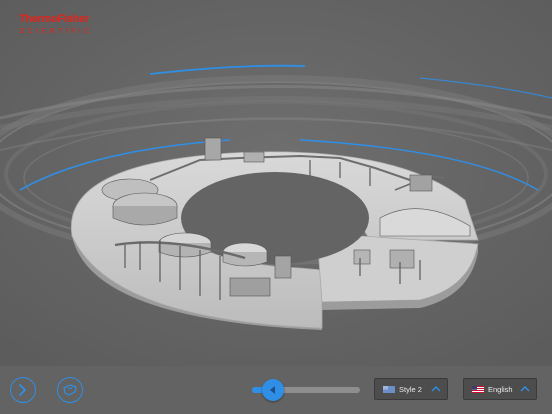 The height and width of the screenshot is (414, 552). What do you see at coordinates (54, 19) in the screenshot?
I see `brand-name: ThermoFisher` at bounding box center [54, 19].